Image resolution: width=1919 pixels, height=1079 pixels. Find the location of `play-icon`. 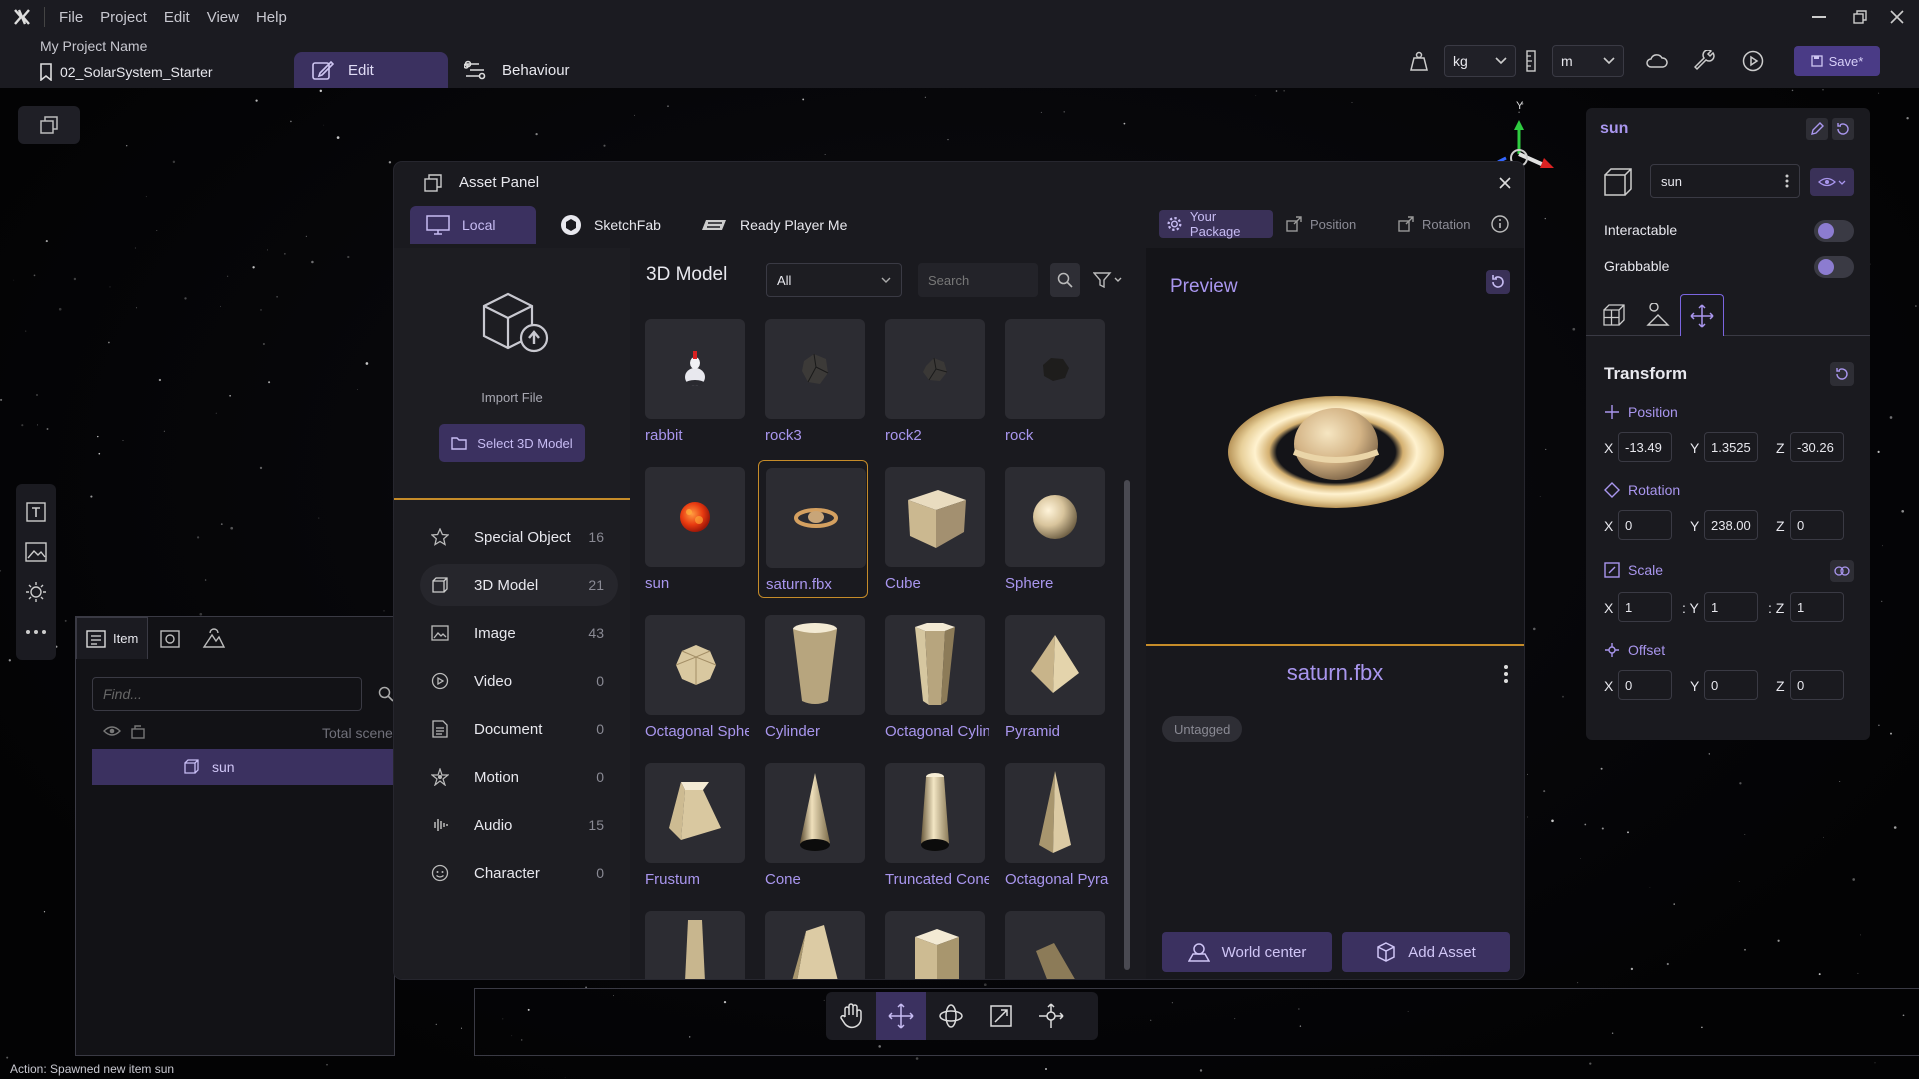

play-icon is located at coordinates (1753, 61).